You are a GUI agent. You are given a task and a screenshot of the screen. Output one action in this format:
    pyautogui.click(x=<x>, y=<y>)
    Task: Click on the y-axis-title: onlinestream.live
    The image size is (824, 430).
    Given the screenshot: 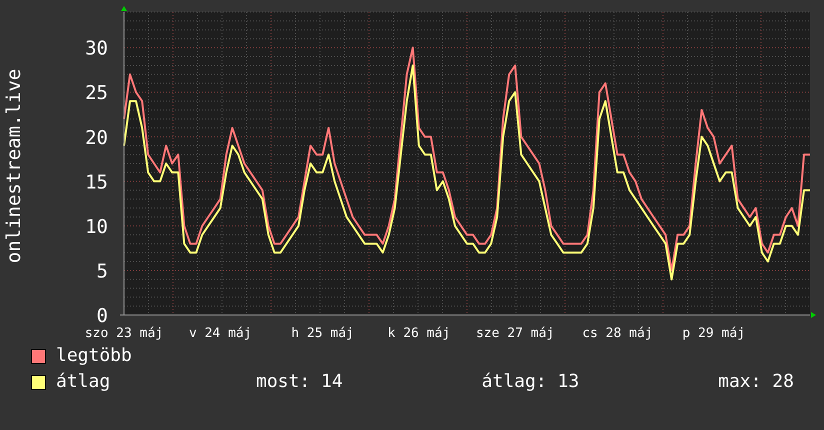 What is the action you would take?
    pyautogui.click(x=14, y=166)
    